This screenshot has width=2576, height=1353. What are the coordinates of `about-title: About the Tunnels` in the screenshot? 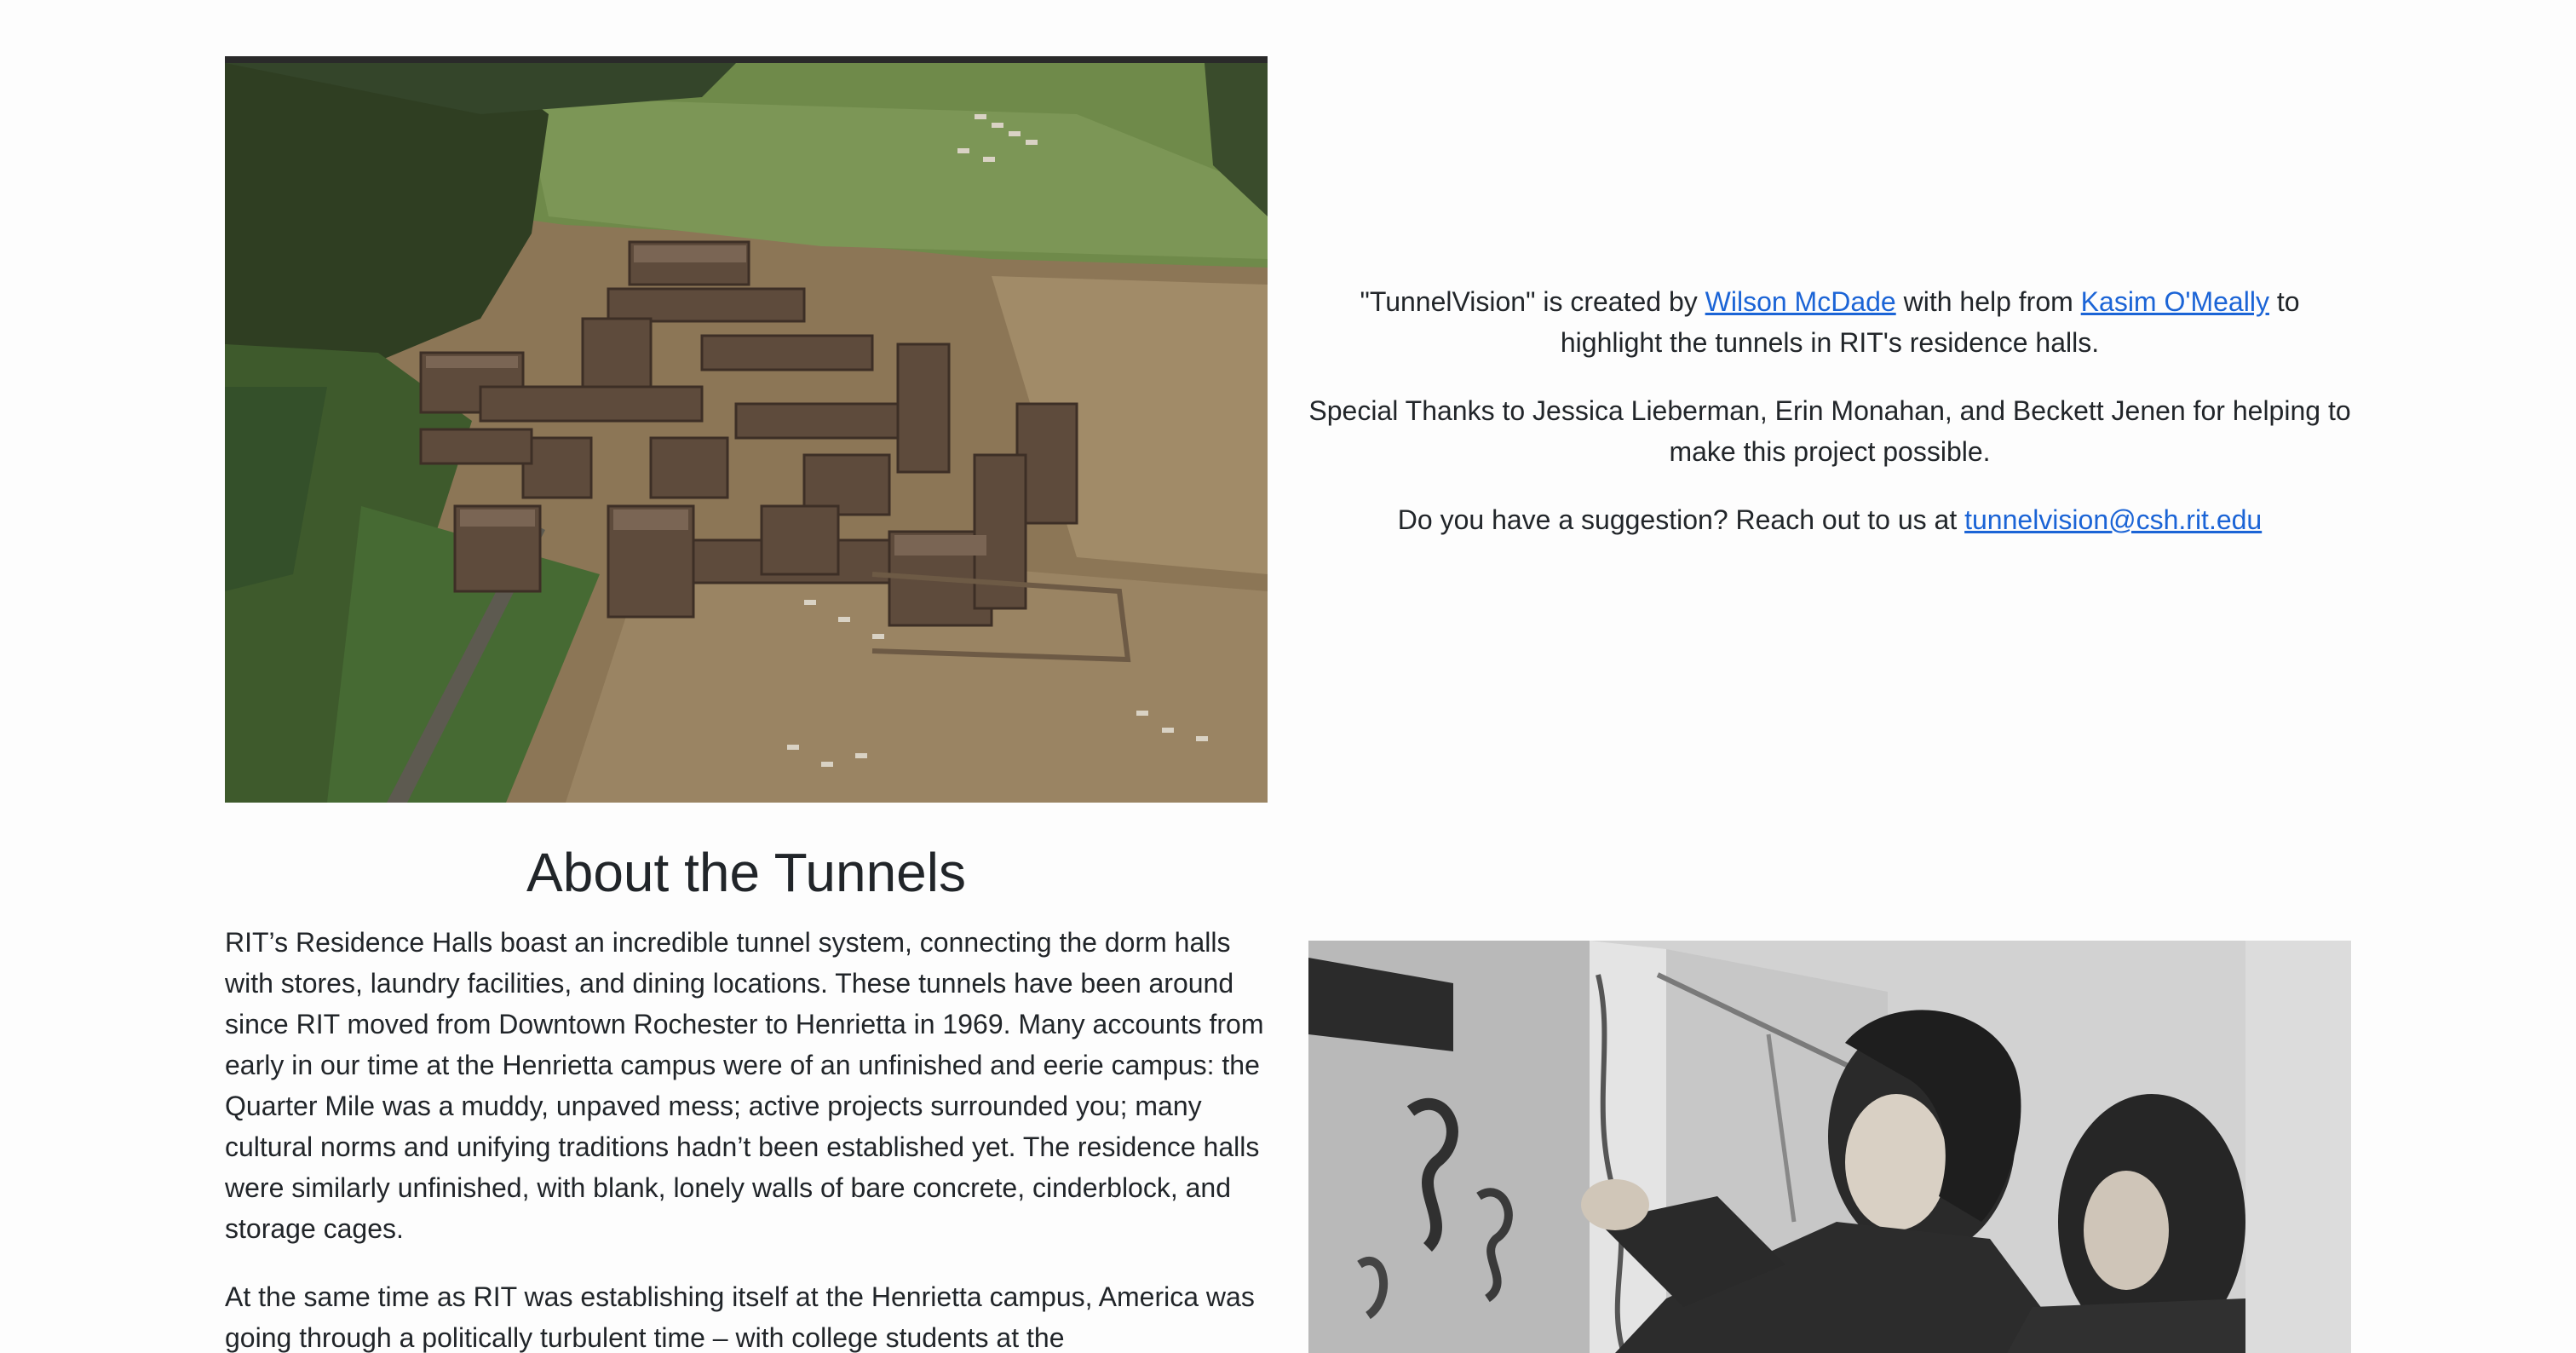 It's located at (746, 872).